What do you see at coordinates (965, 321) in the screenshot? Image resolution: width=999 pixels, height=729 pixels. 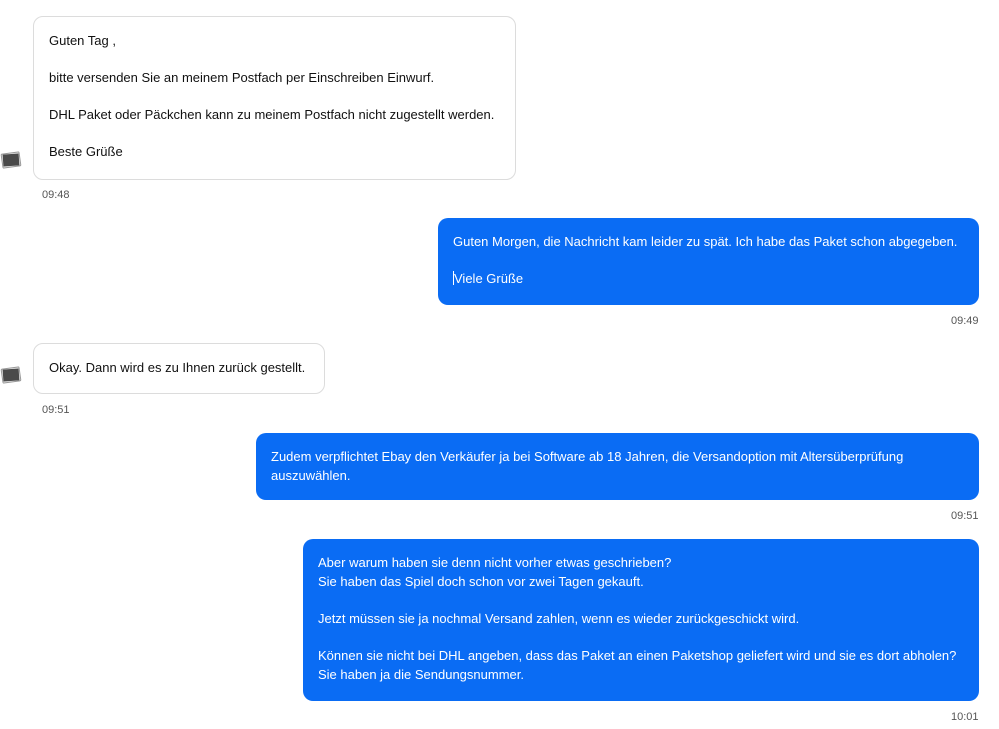 I see `message-timestamp: 09:49` at bounding box center [965, 321].